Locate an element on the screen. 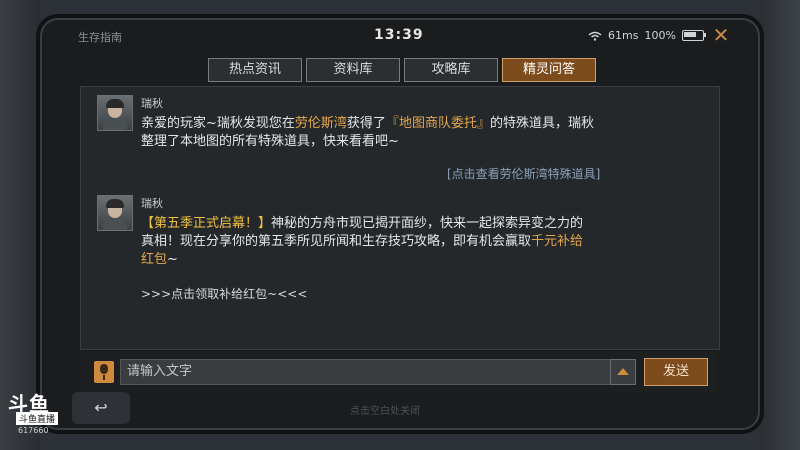 This screenshot has height=450, width=800. battery-percent: 100% is located at coordinates (660, 35).